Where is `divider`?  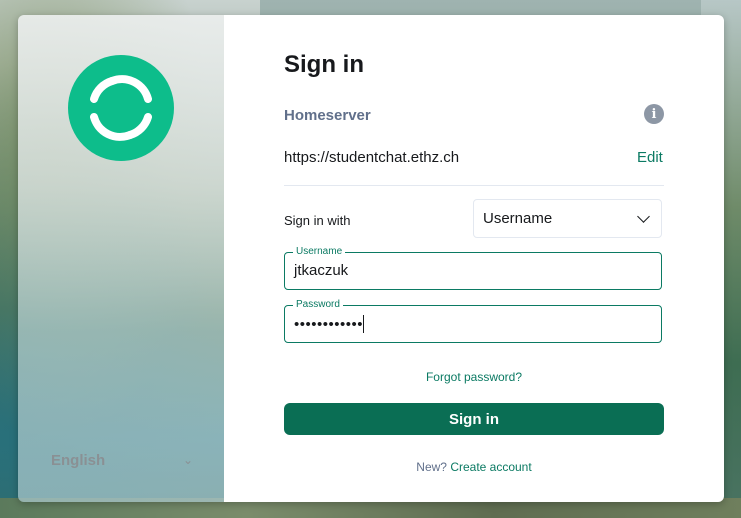
divider is located at coordinates (474, 185).